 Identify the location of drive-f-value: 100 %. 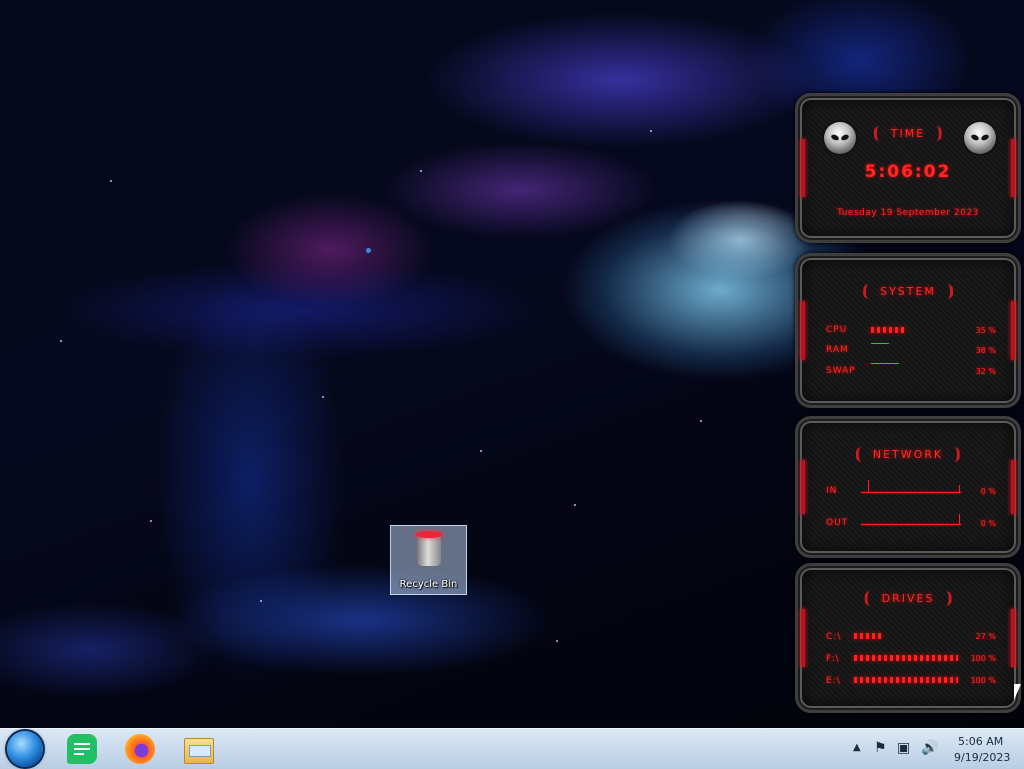
(983, 658).